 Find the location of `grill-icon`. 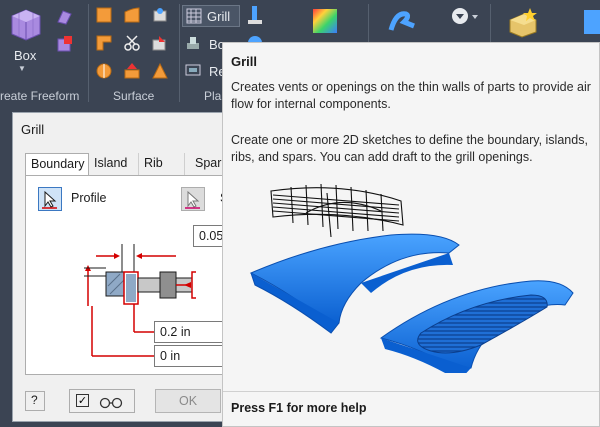

grill-icon is located at coordinates (194, 16).